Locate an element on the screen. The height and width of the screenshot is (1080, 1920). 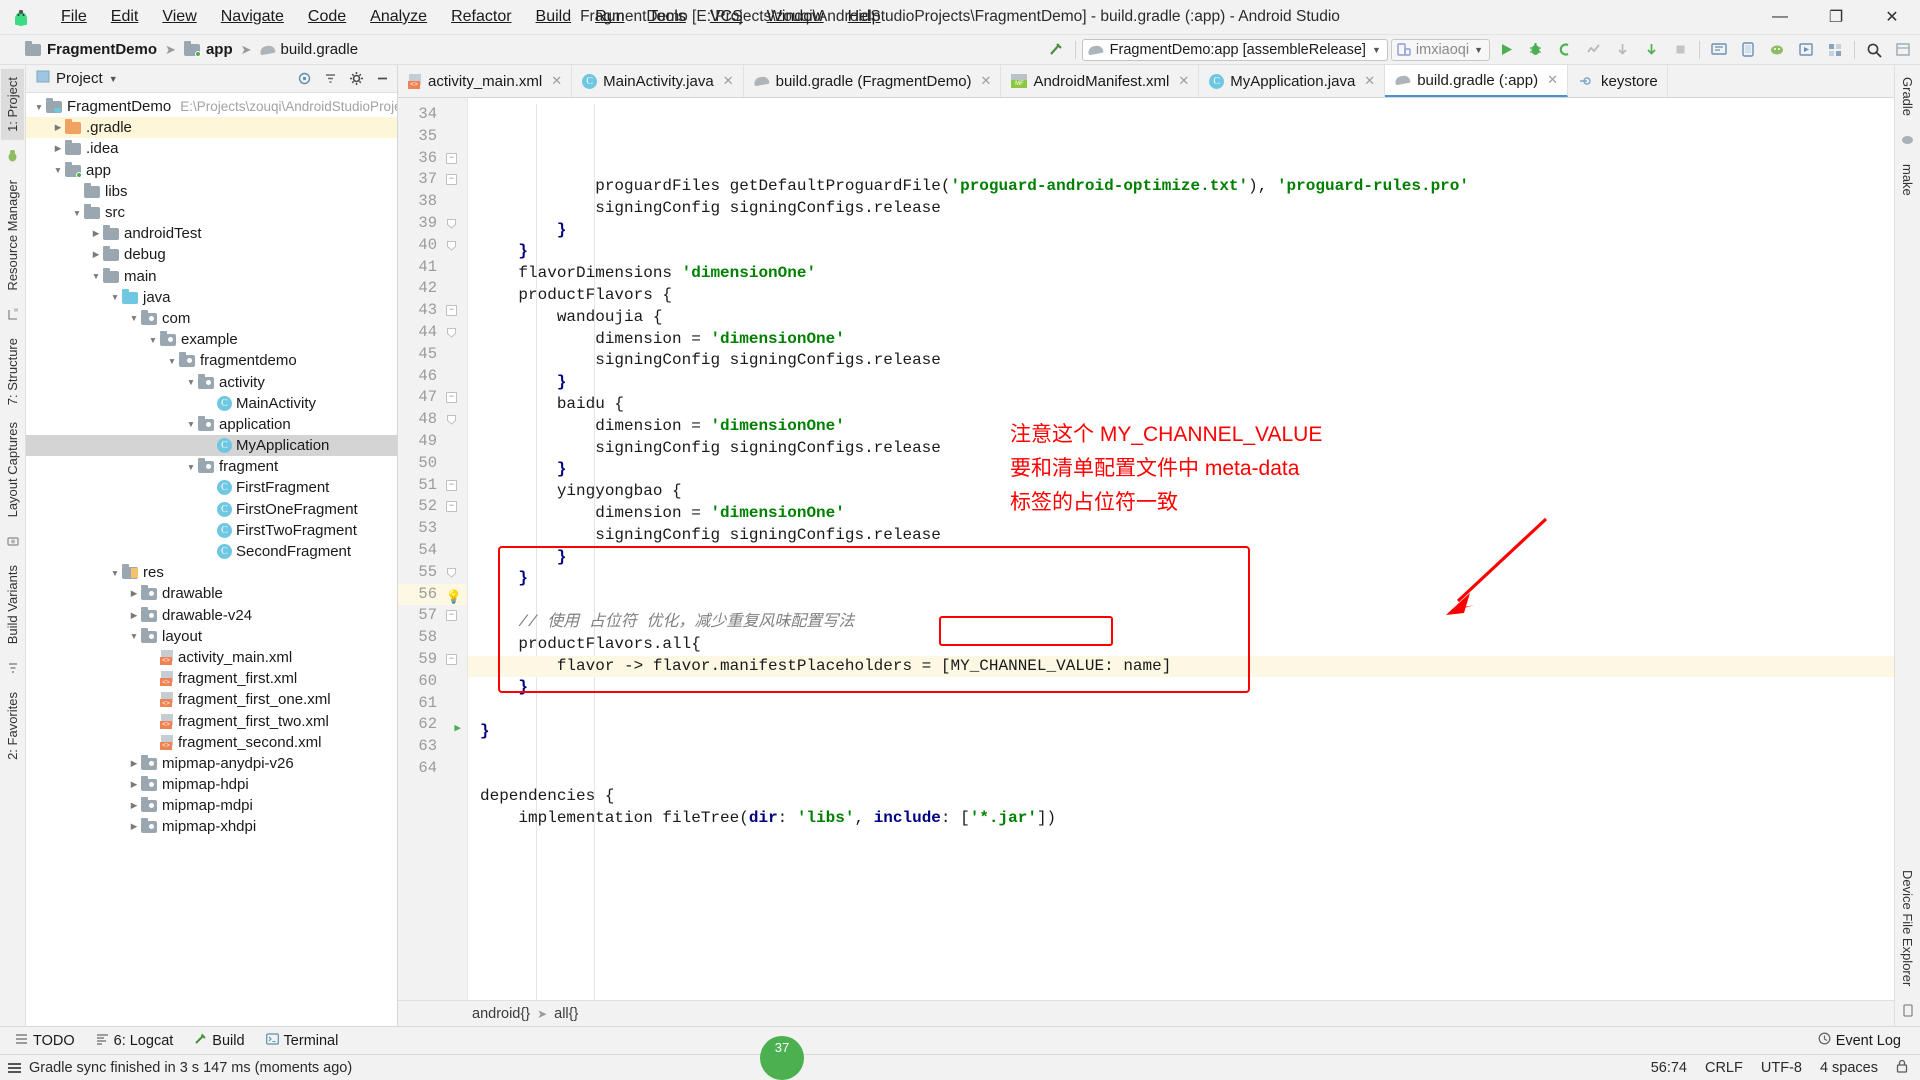
code-line-38: flavorDimensions 'dimensionOne' is located at coordinates (1181, 274).